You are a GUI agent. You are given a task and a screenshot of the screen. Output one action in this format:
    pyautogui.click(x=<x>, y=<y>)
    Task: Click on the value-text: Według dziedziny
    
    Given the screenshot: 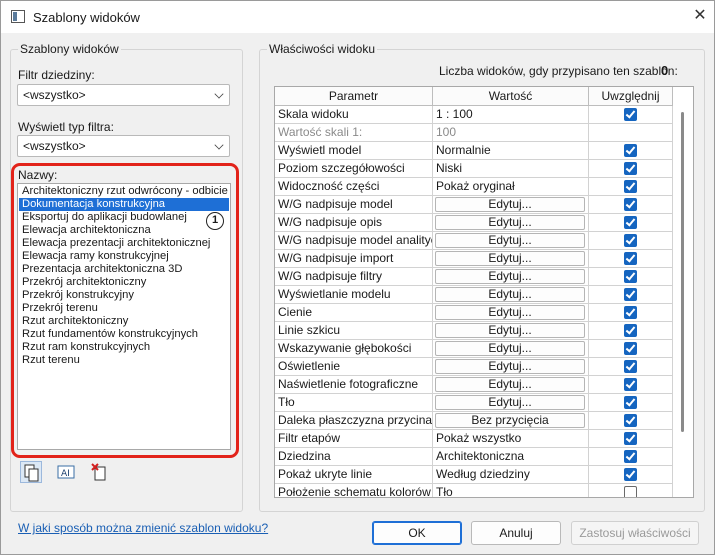 What is the action you would take?
    pyautogui.click(x=481, y=474)
    